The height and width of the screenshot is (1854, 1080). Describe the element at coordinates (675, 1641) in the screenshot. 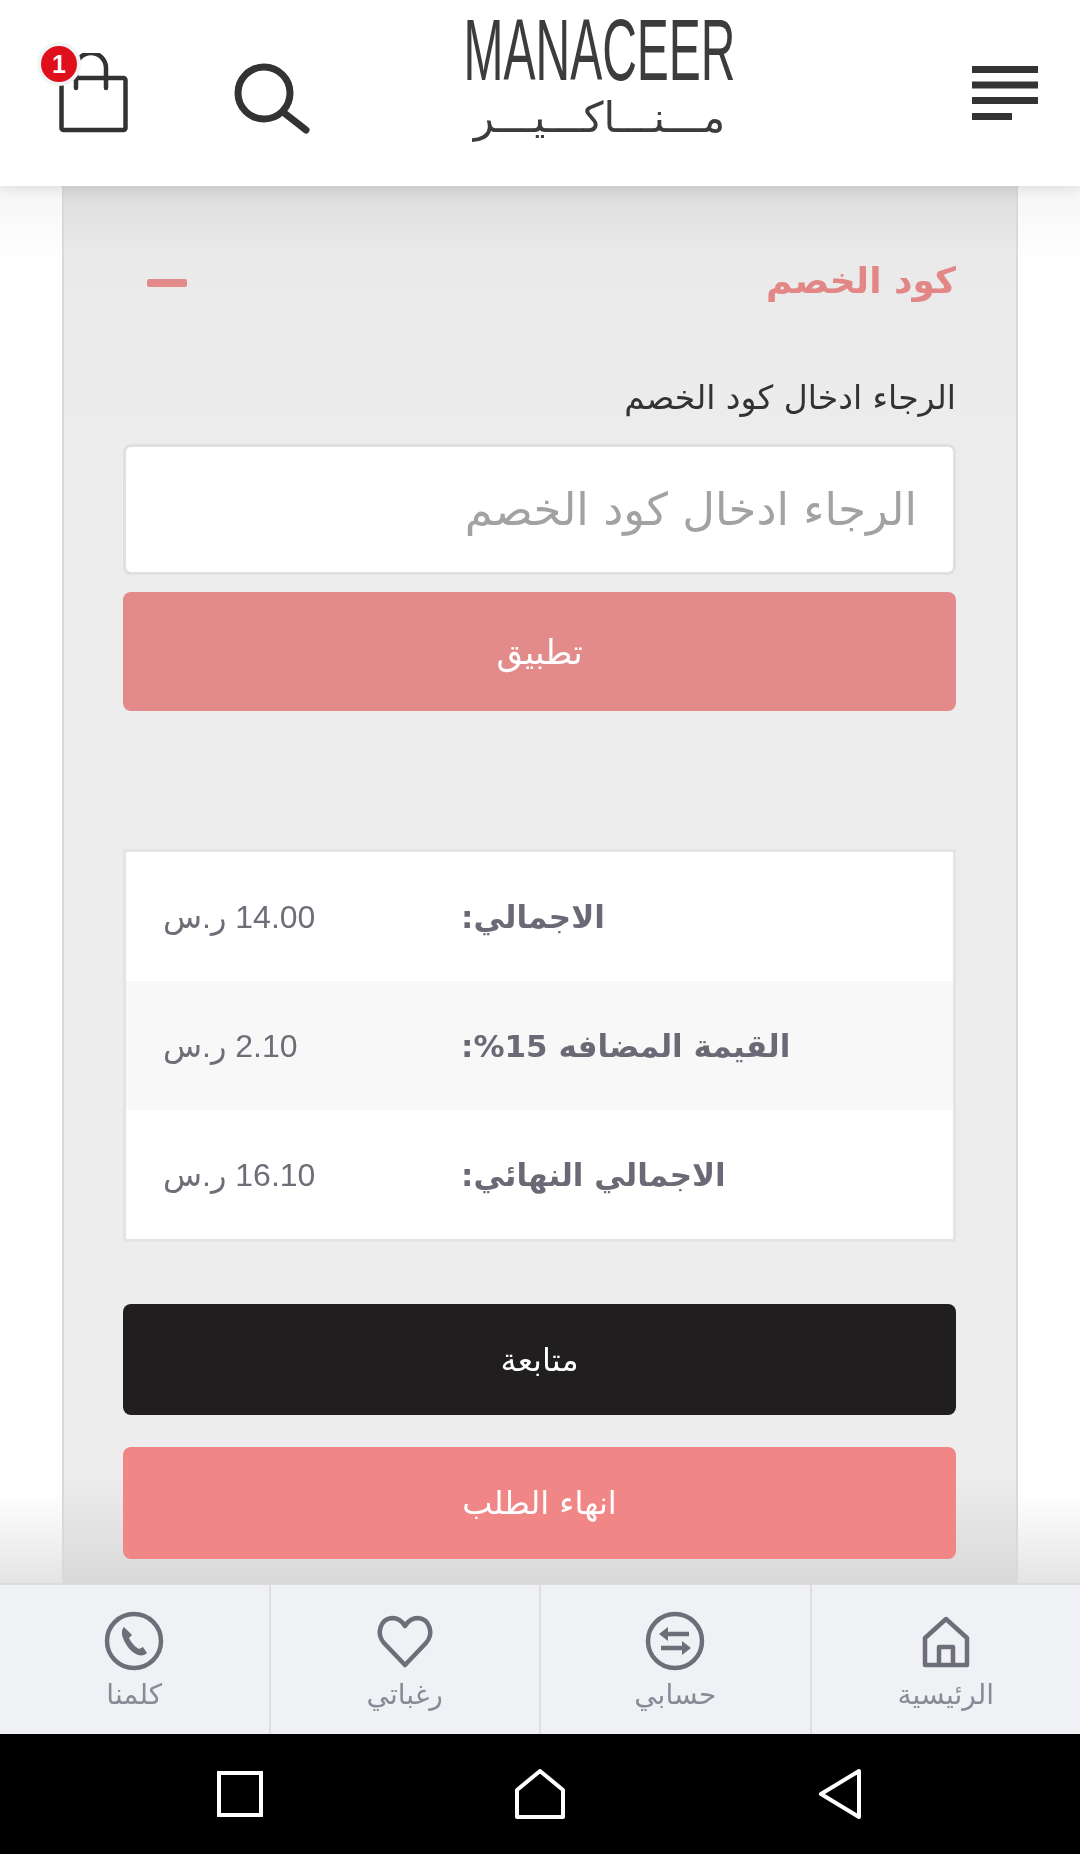

I see `swap-arrows-icon` at that location.